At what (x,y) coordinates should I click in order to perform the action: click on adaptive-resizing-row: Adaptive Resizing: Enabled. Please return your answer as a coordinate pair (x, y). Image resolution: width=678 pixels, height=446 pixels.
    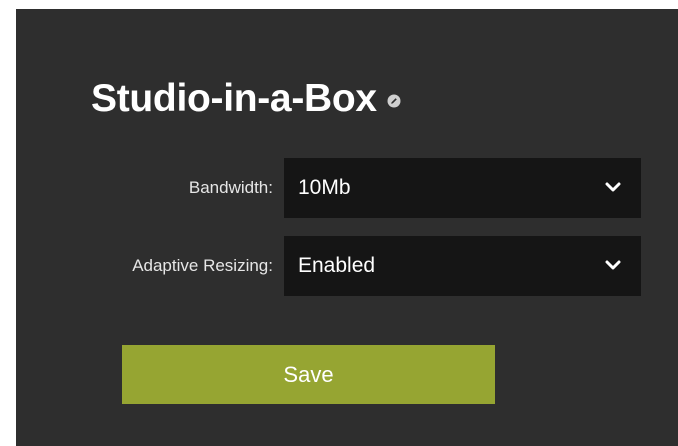
    Looking at the image, I should click on (347, 266).